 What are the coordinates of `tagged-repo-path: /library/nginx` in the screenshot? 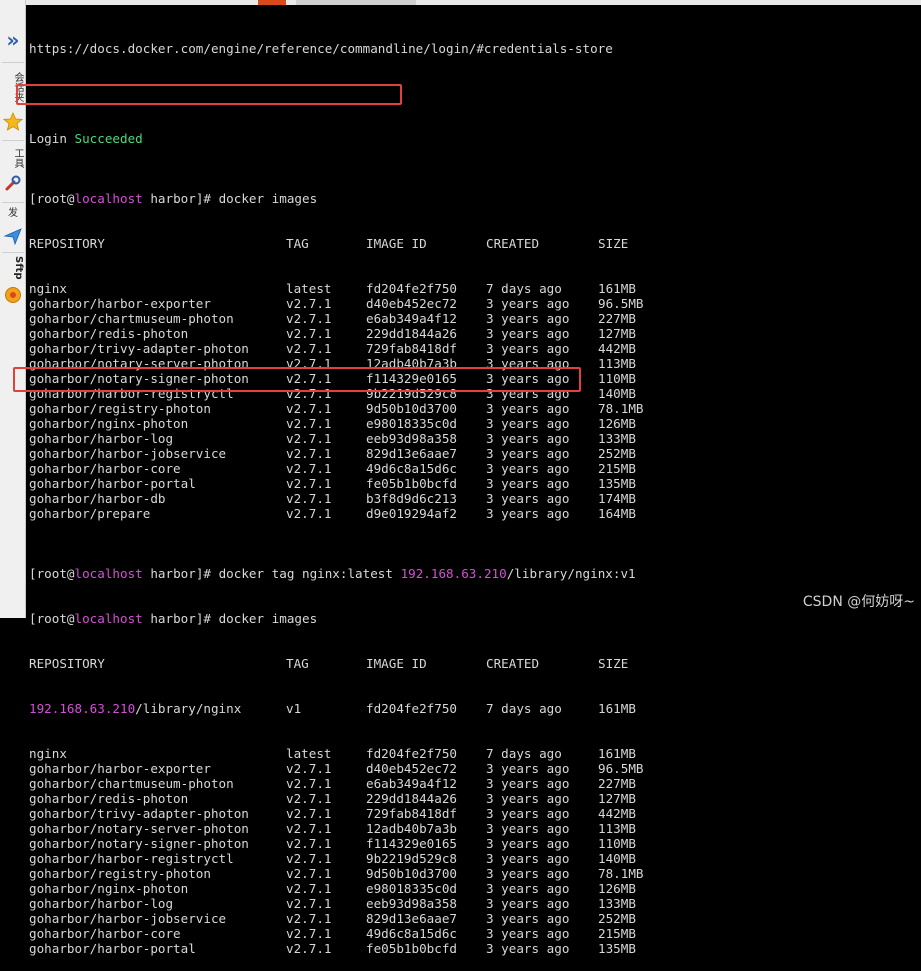 It's located at (188, 708).